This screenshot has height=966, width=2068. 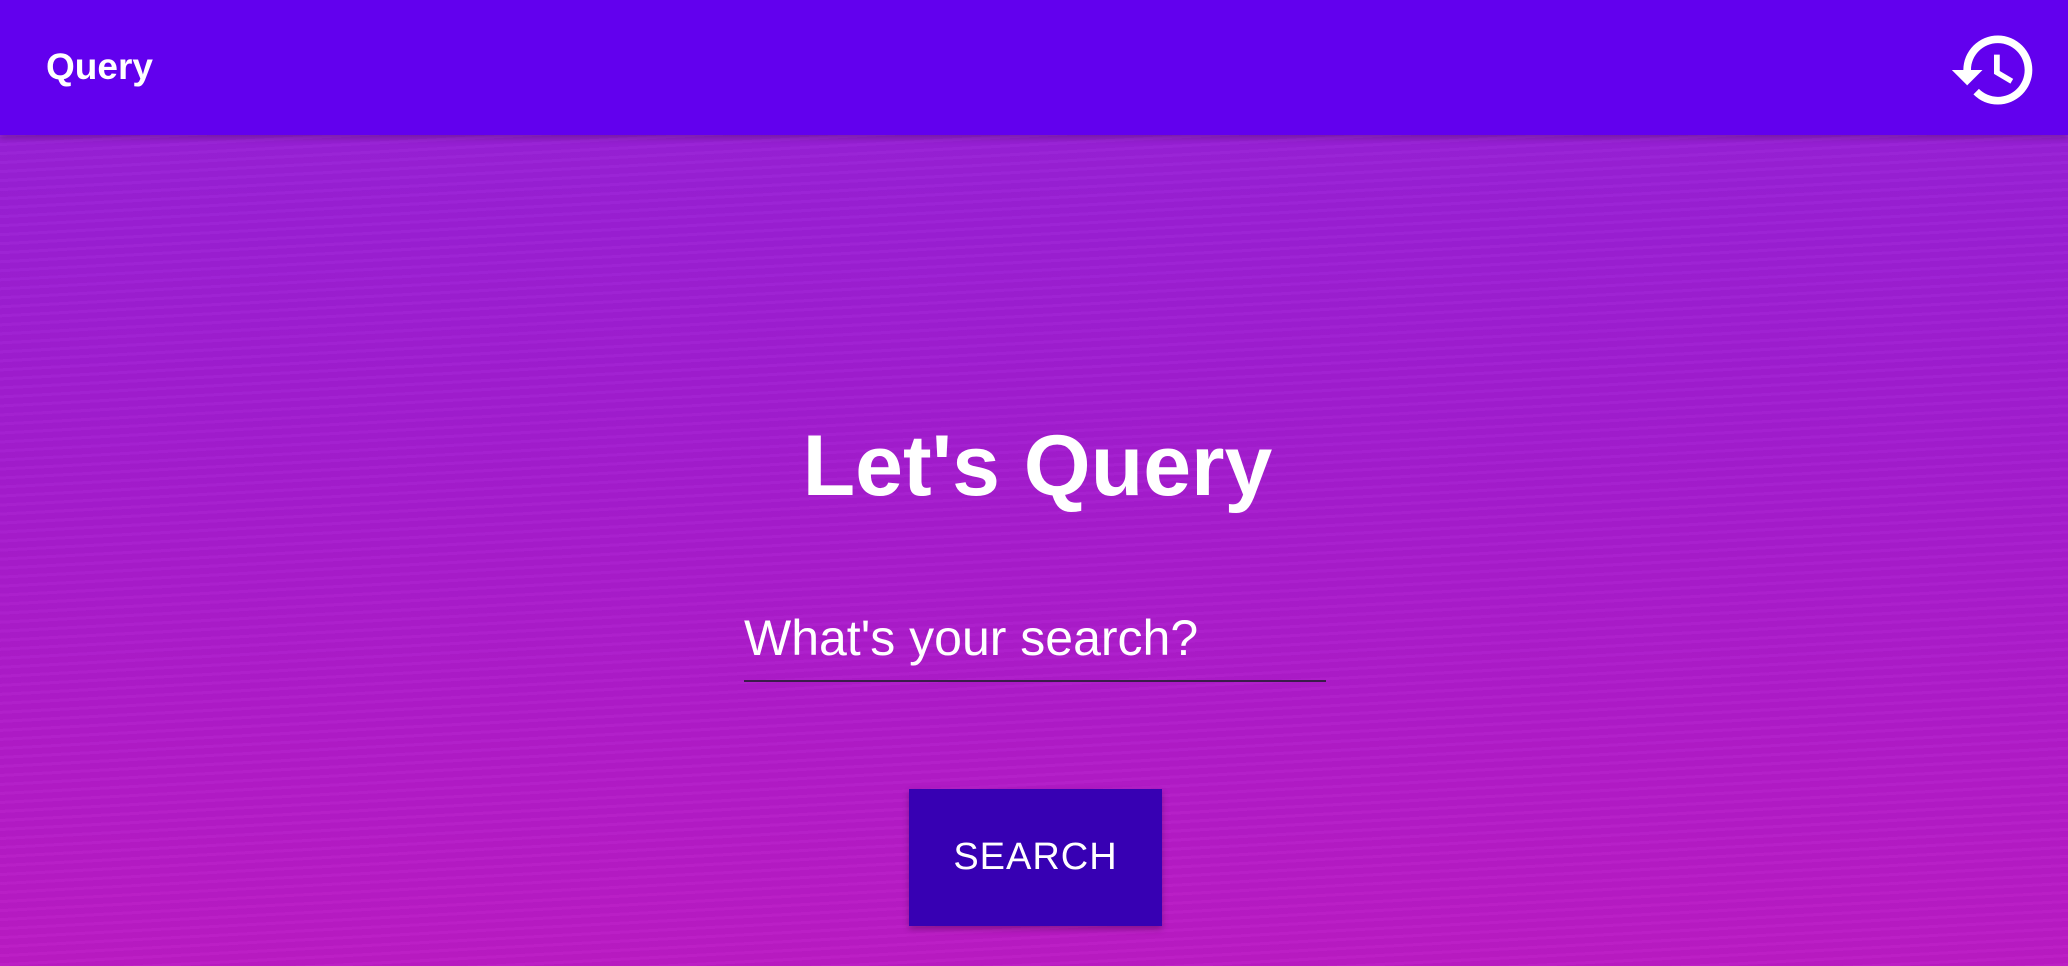 What do you see at coordinates (1037, 465) in the screenshot?
I see `page-heading: Let's Query` at bounding box center [1037, 465].